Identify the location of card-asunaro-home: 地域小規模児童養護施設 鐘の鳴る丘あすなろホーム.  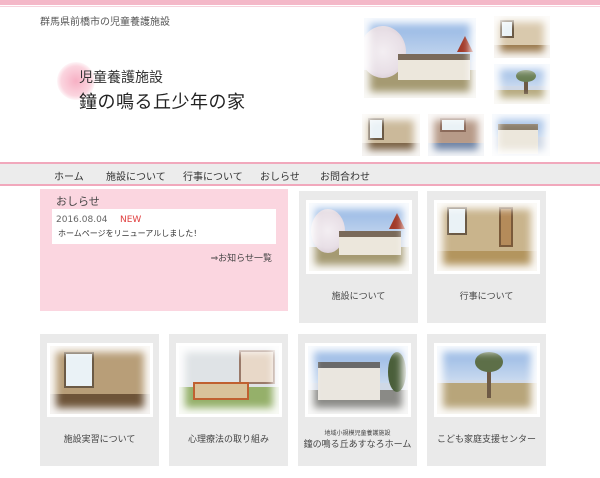
(357, 400).